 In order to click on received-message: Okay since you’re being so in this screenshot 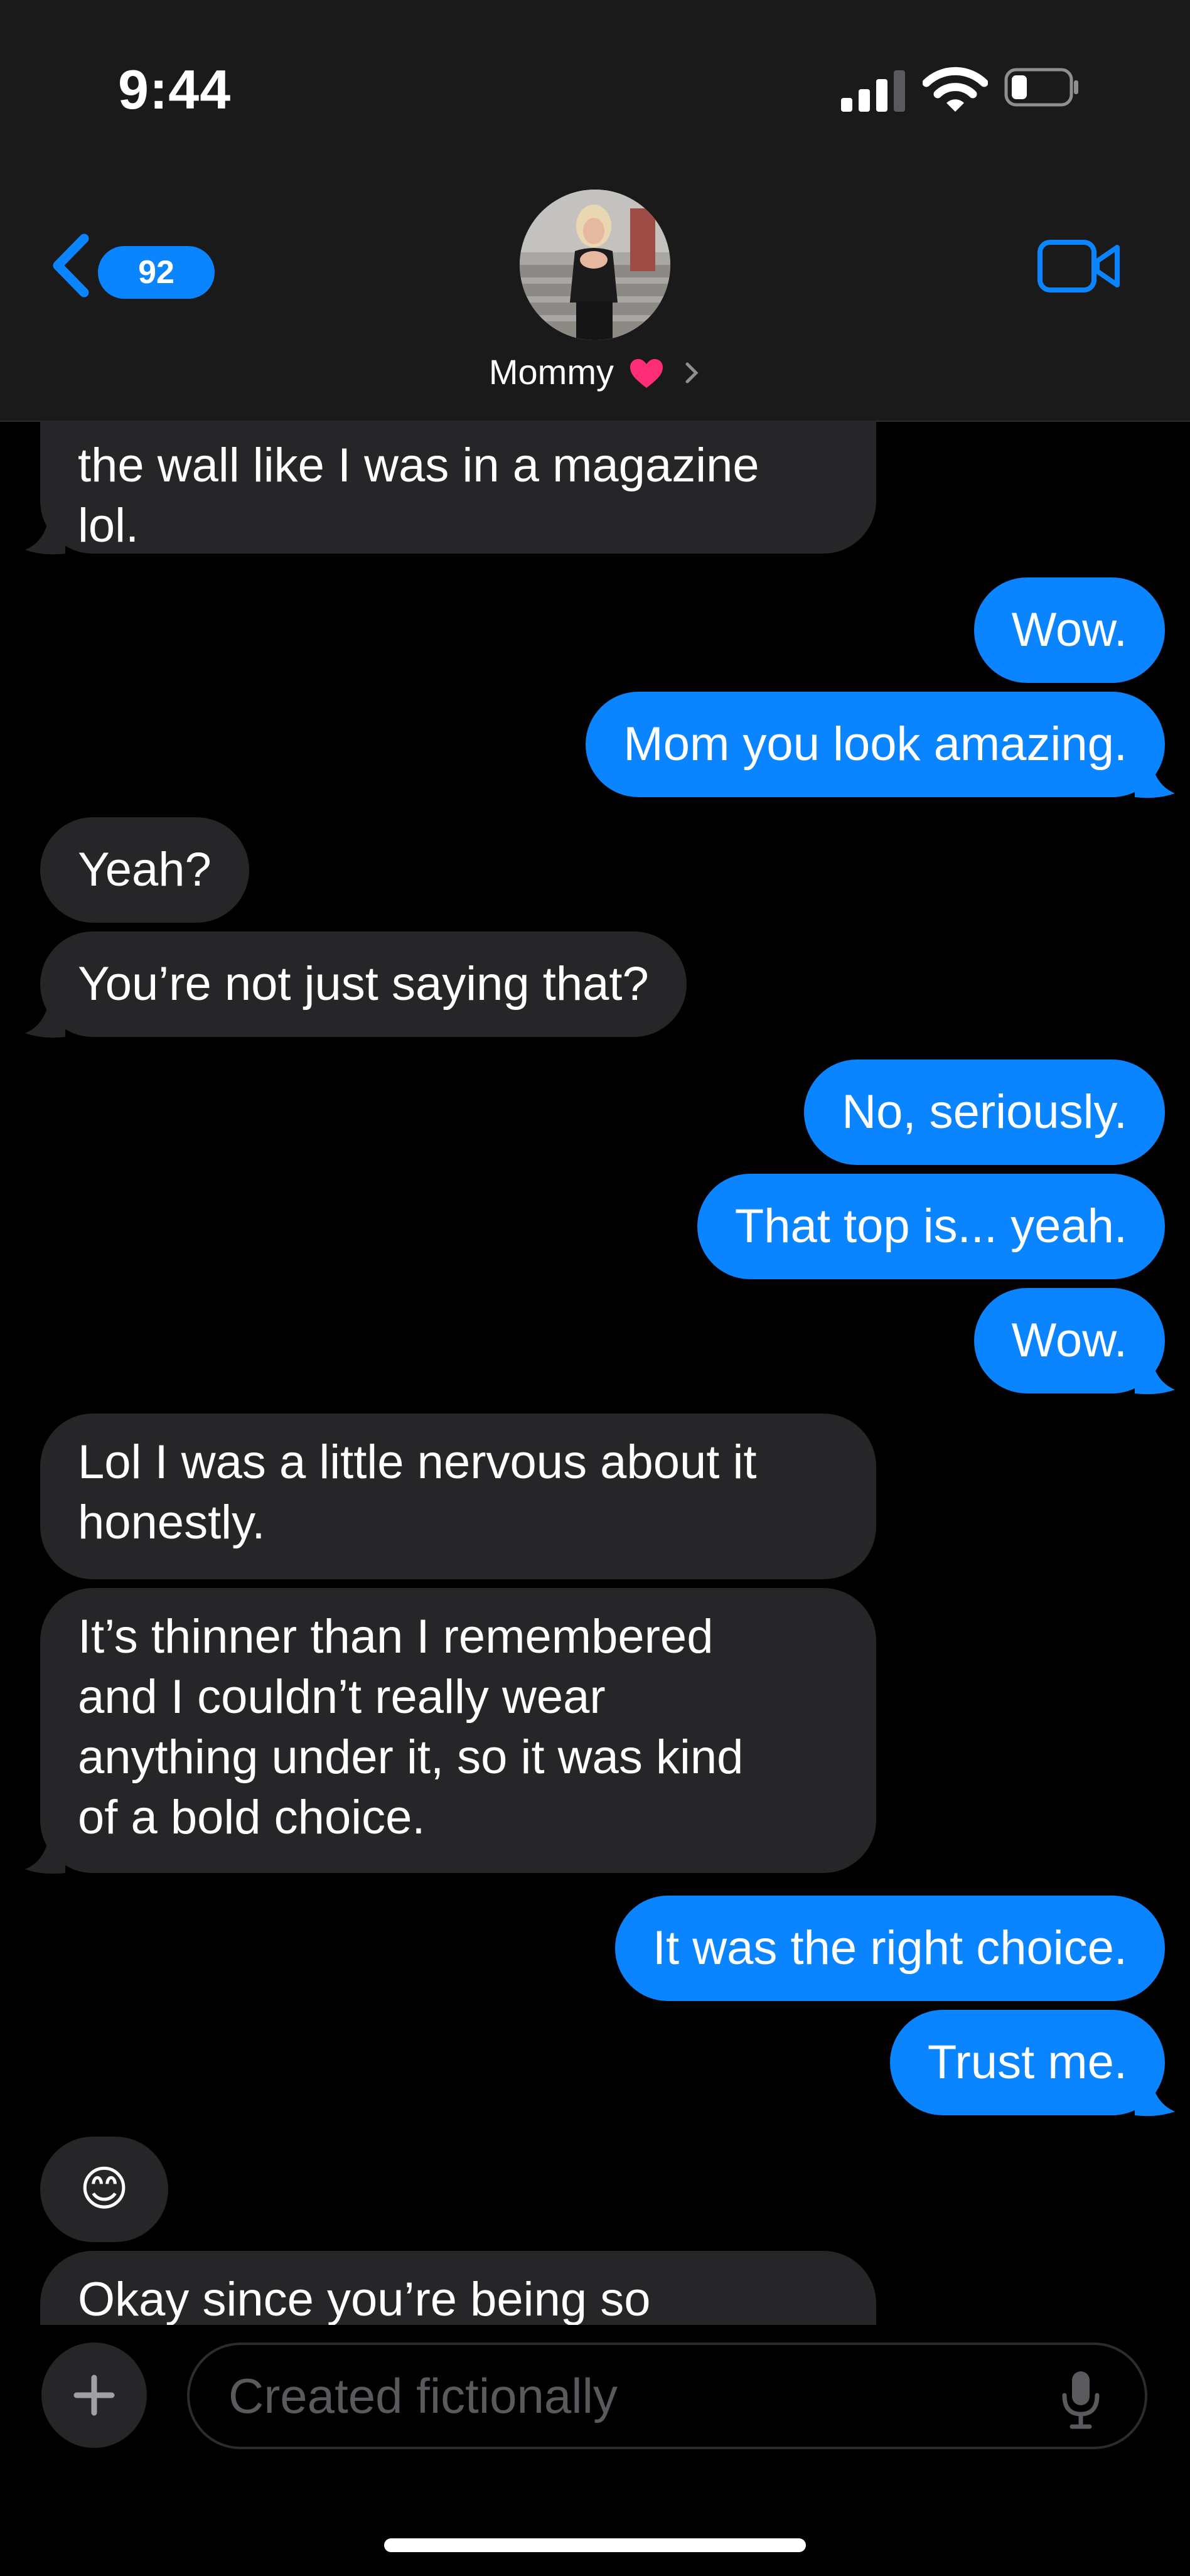, I will do `click(458, 2288)`.